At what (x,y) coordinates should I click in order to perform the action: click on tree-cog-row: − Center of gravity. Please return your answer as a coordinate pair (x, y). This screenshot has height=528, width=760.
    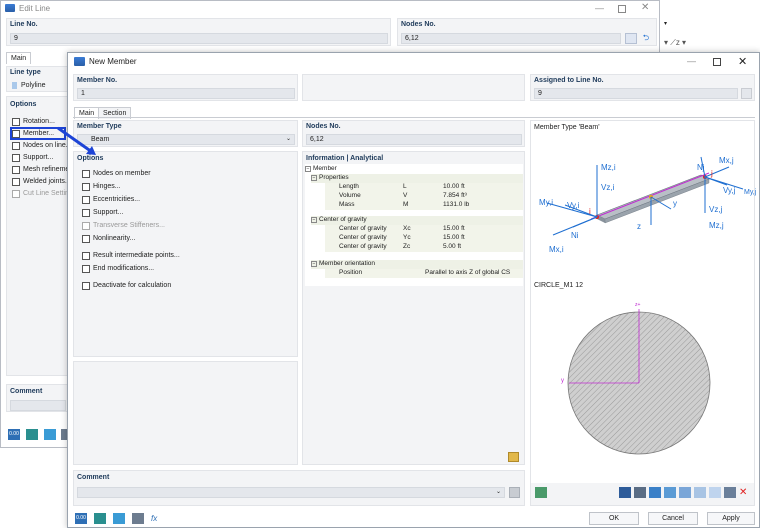
    Looking at the image, I should click on (417, 220).